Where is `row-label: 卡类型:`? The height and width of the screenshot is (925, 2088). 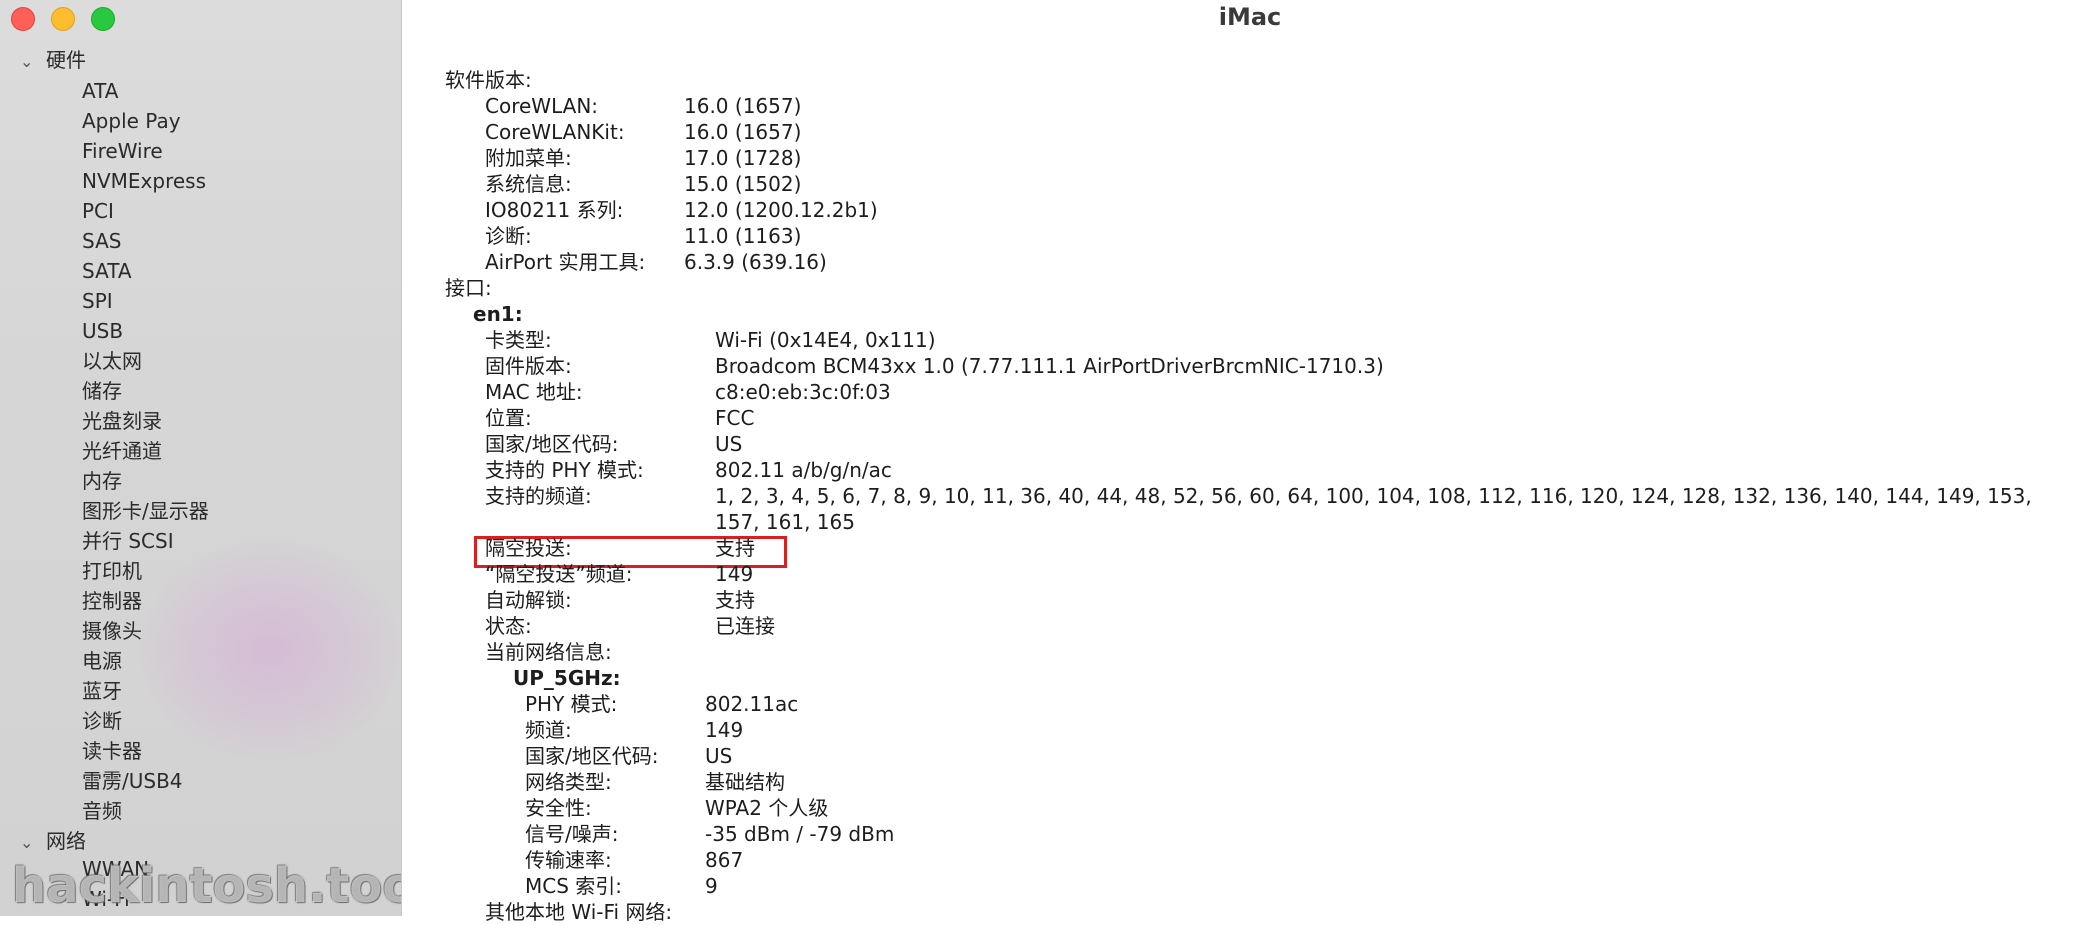 row-label: 卡类型: is located at coordinates (518, 340).